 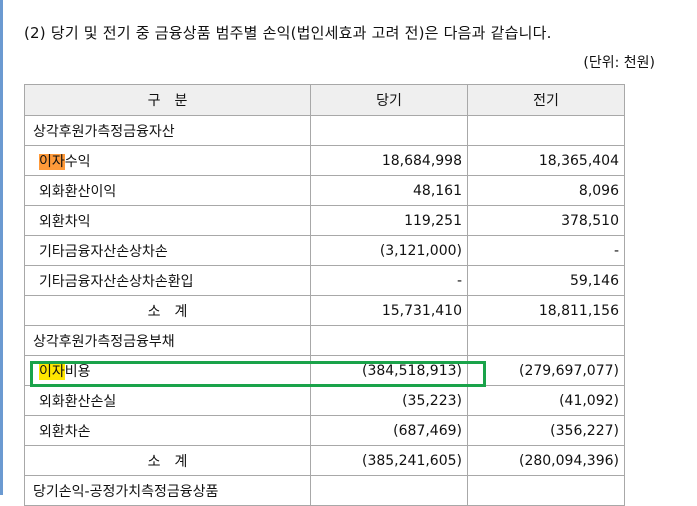 I want to click on section-title: 상각후원가측정금융부채, so click(x=167, y=340).